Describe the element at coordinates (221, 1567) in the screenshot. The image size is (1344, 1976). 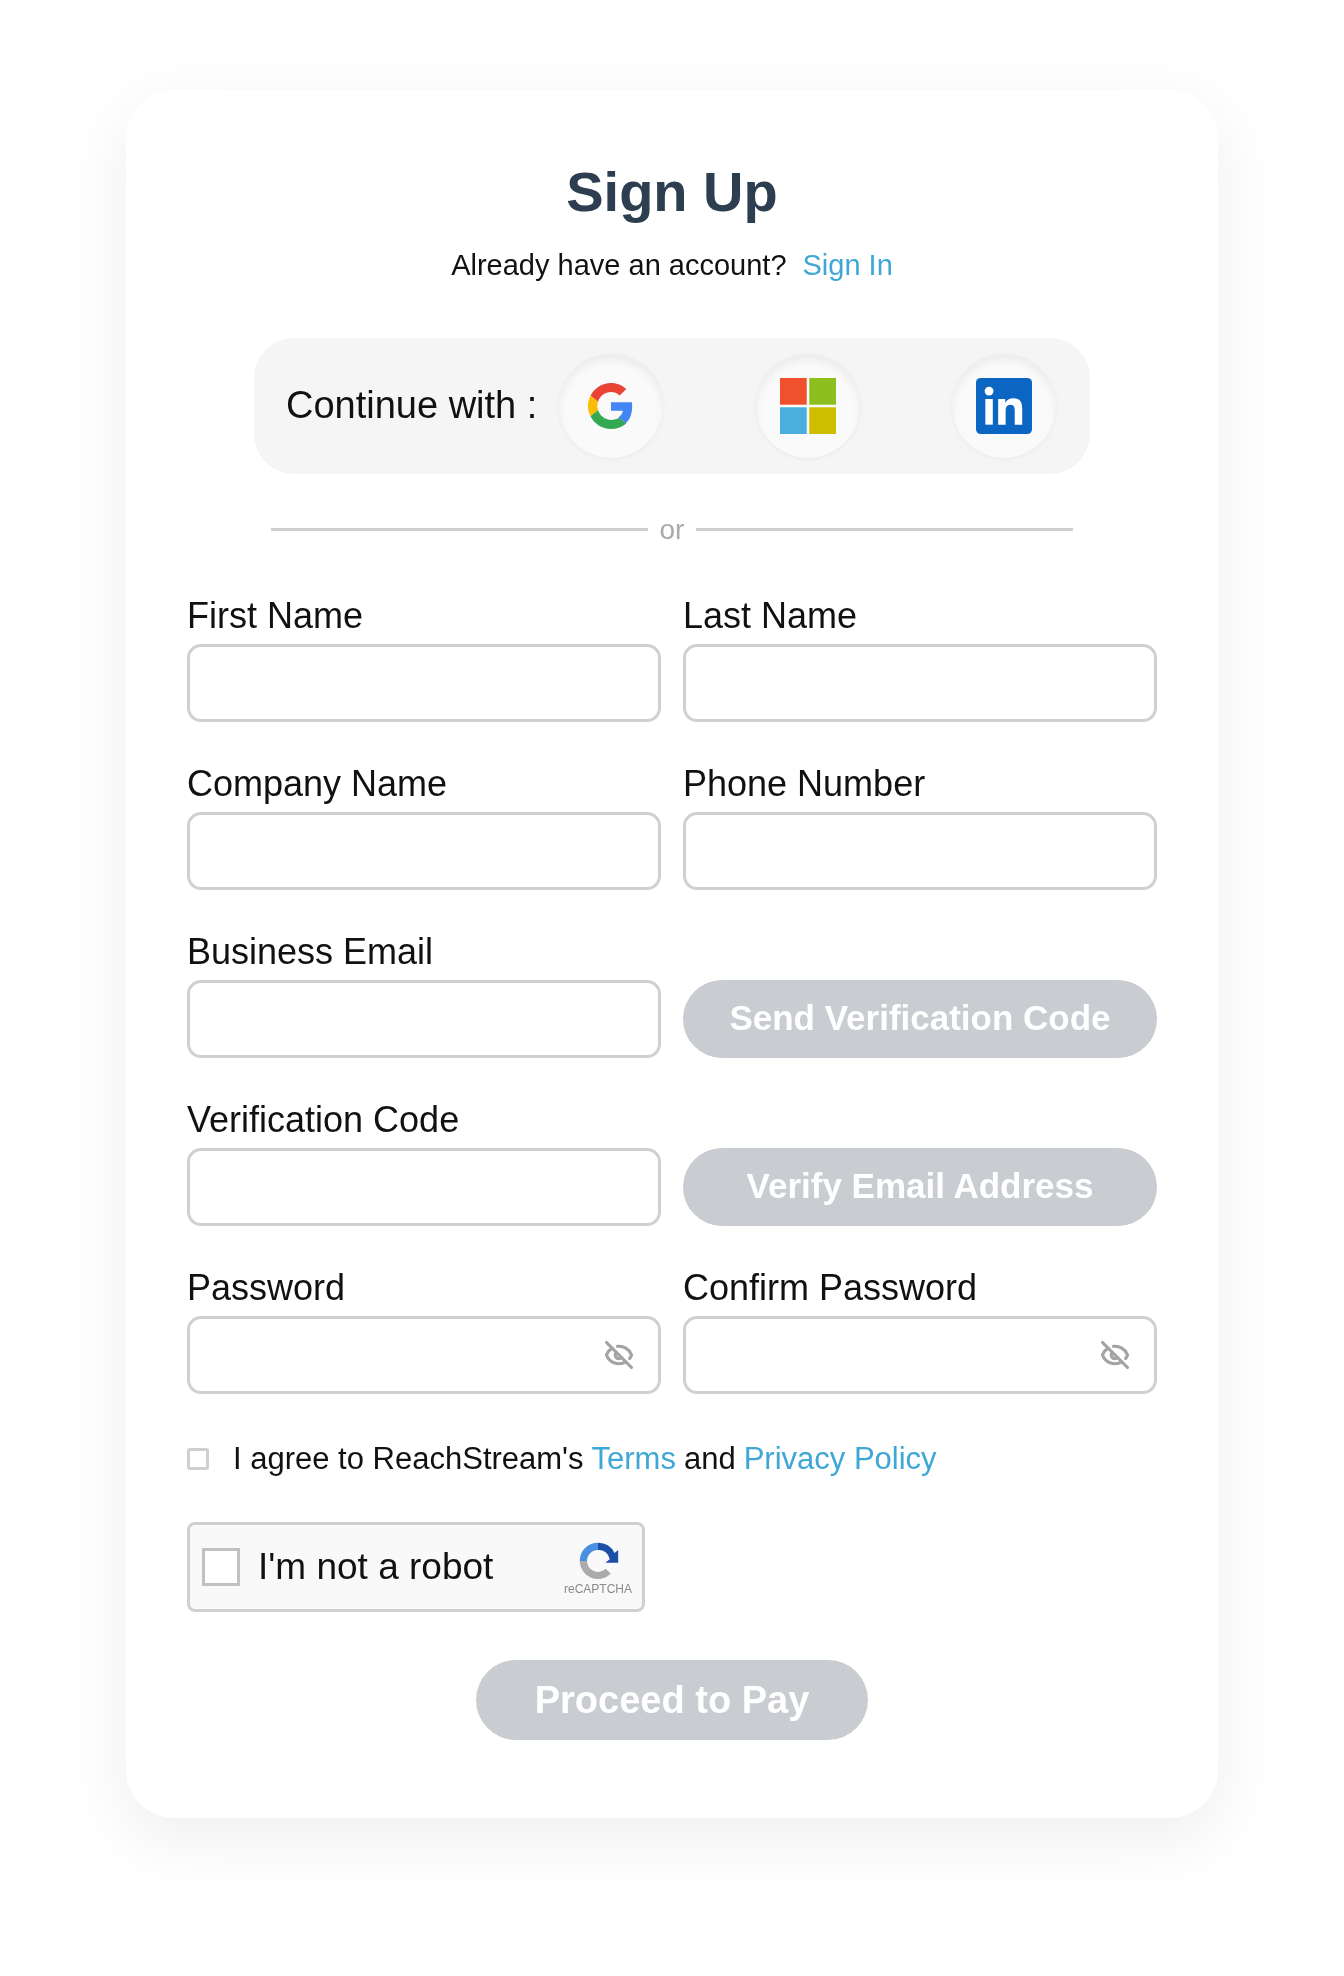
I see `captcha-checkbox` at that location.